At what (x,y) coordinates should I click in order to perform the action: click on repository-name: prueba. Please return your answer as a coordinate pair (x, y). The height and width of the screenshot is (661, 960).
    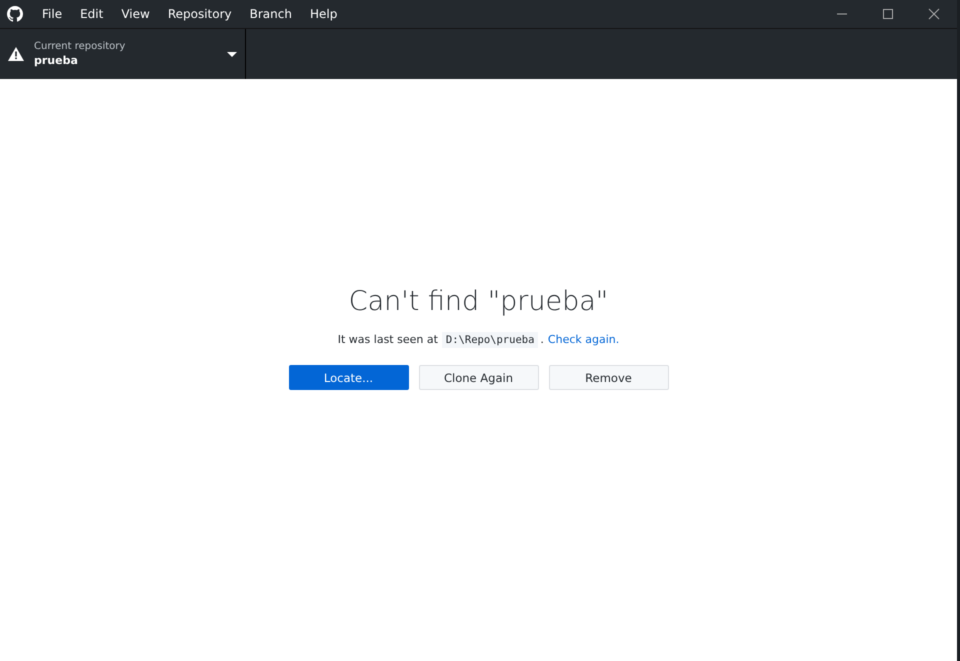
    Looking at the image, I should click on (56, 60).